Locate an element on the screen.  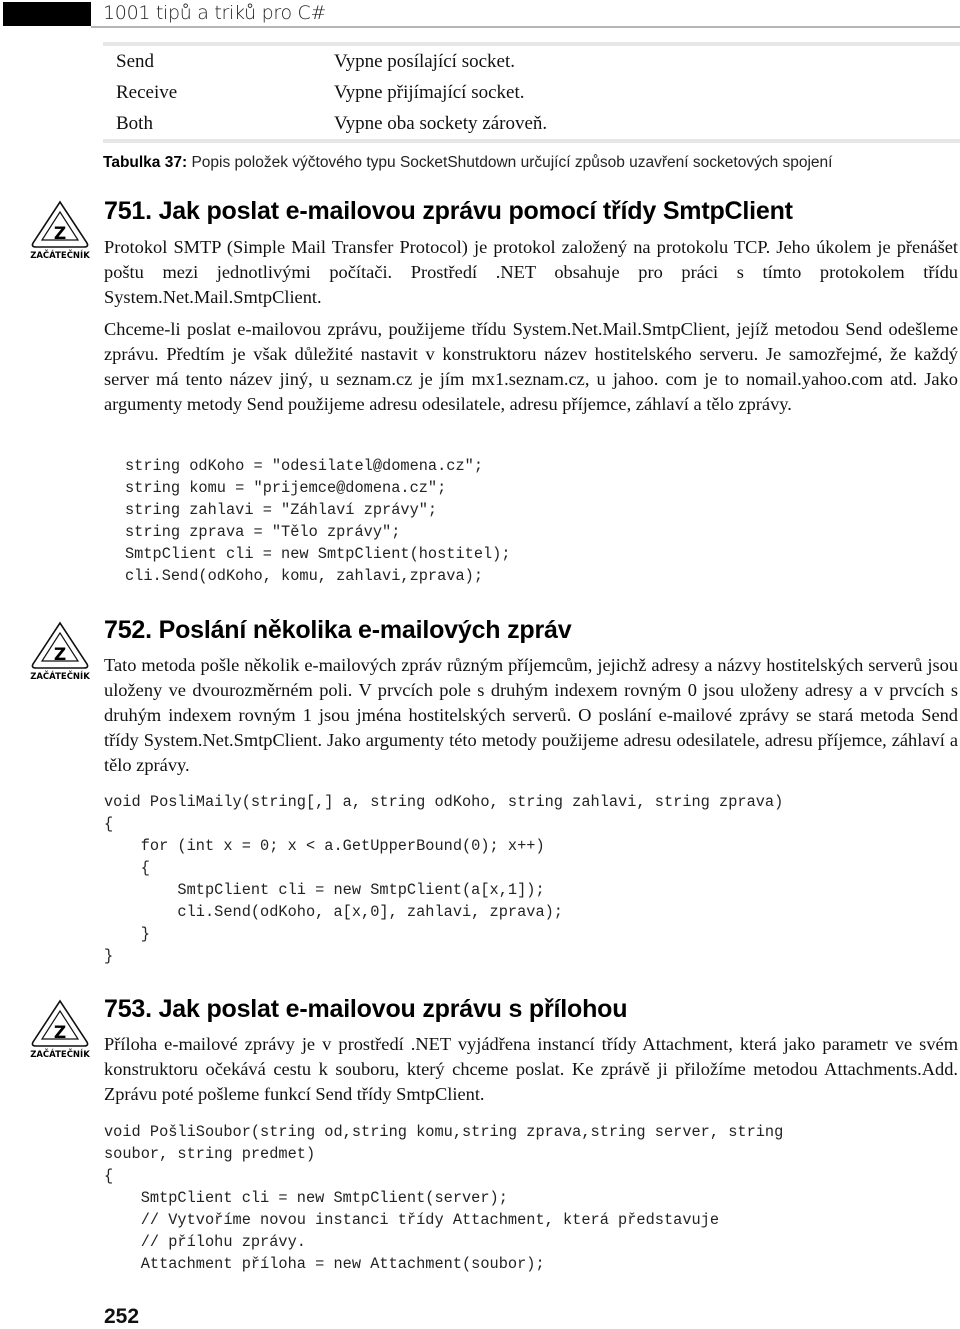
table-row: Both Vypne oba sockety zároveň. is located at coordinates (531, 123).